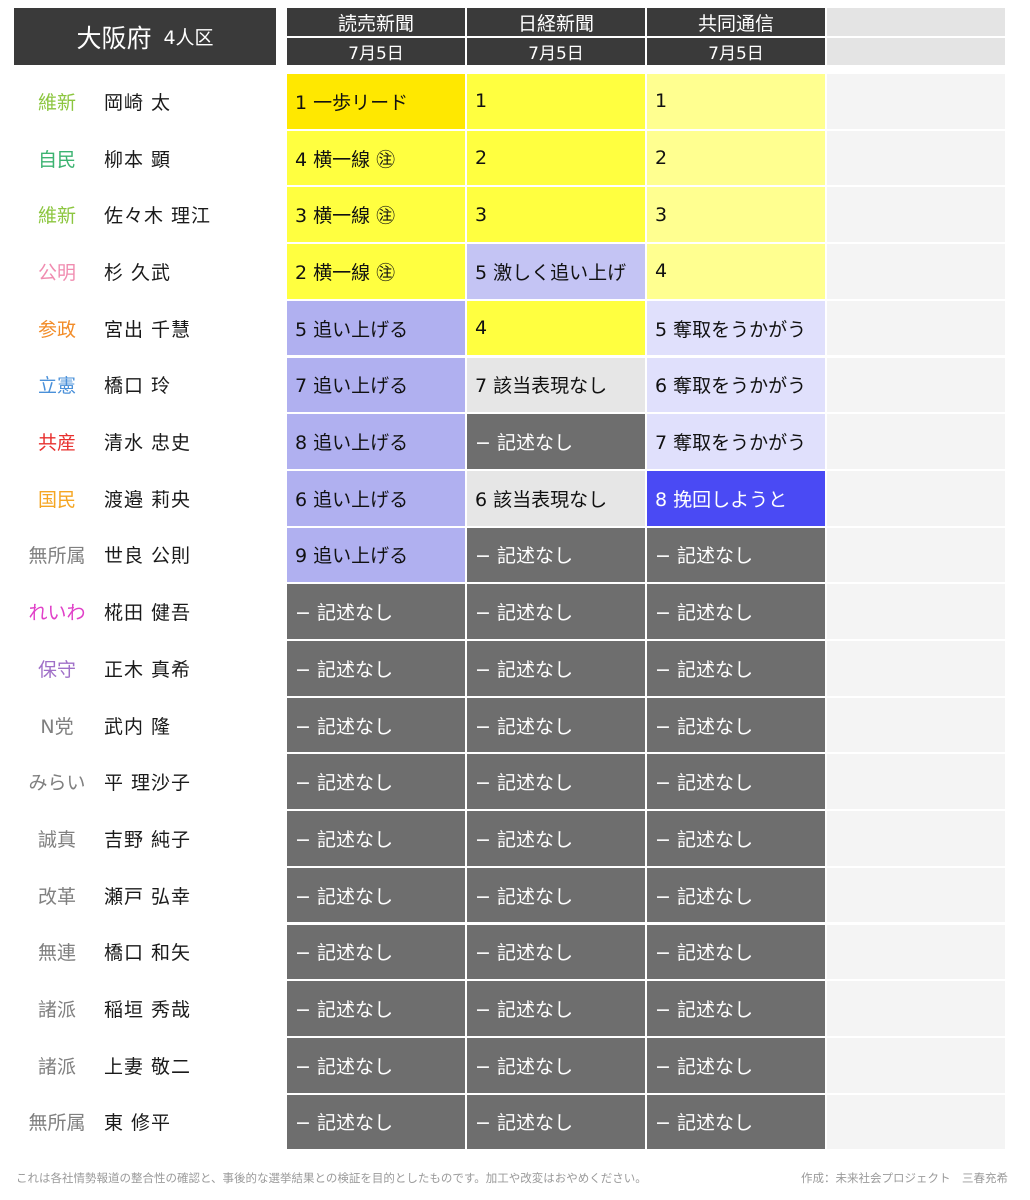 The image size is (1030, 1200). What do you see at coordinates (56, 1066) in the screenshot?
I see `party-label: 諸派` at bounding box center [56, 1066].